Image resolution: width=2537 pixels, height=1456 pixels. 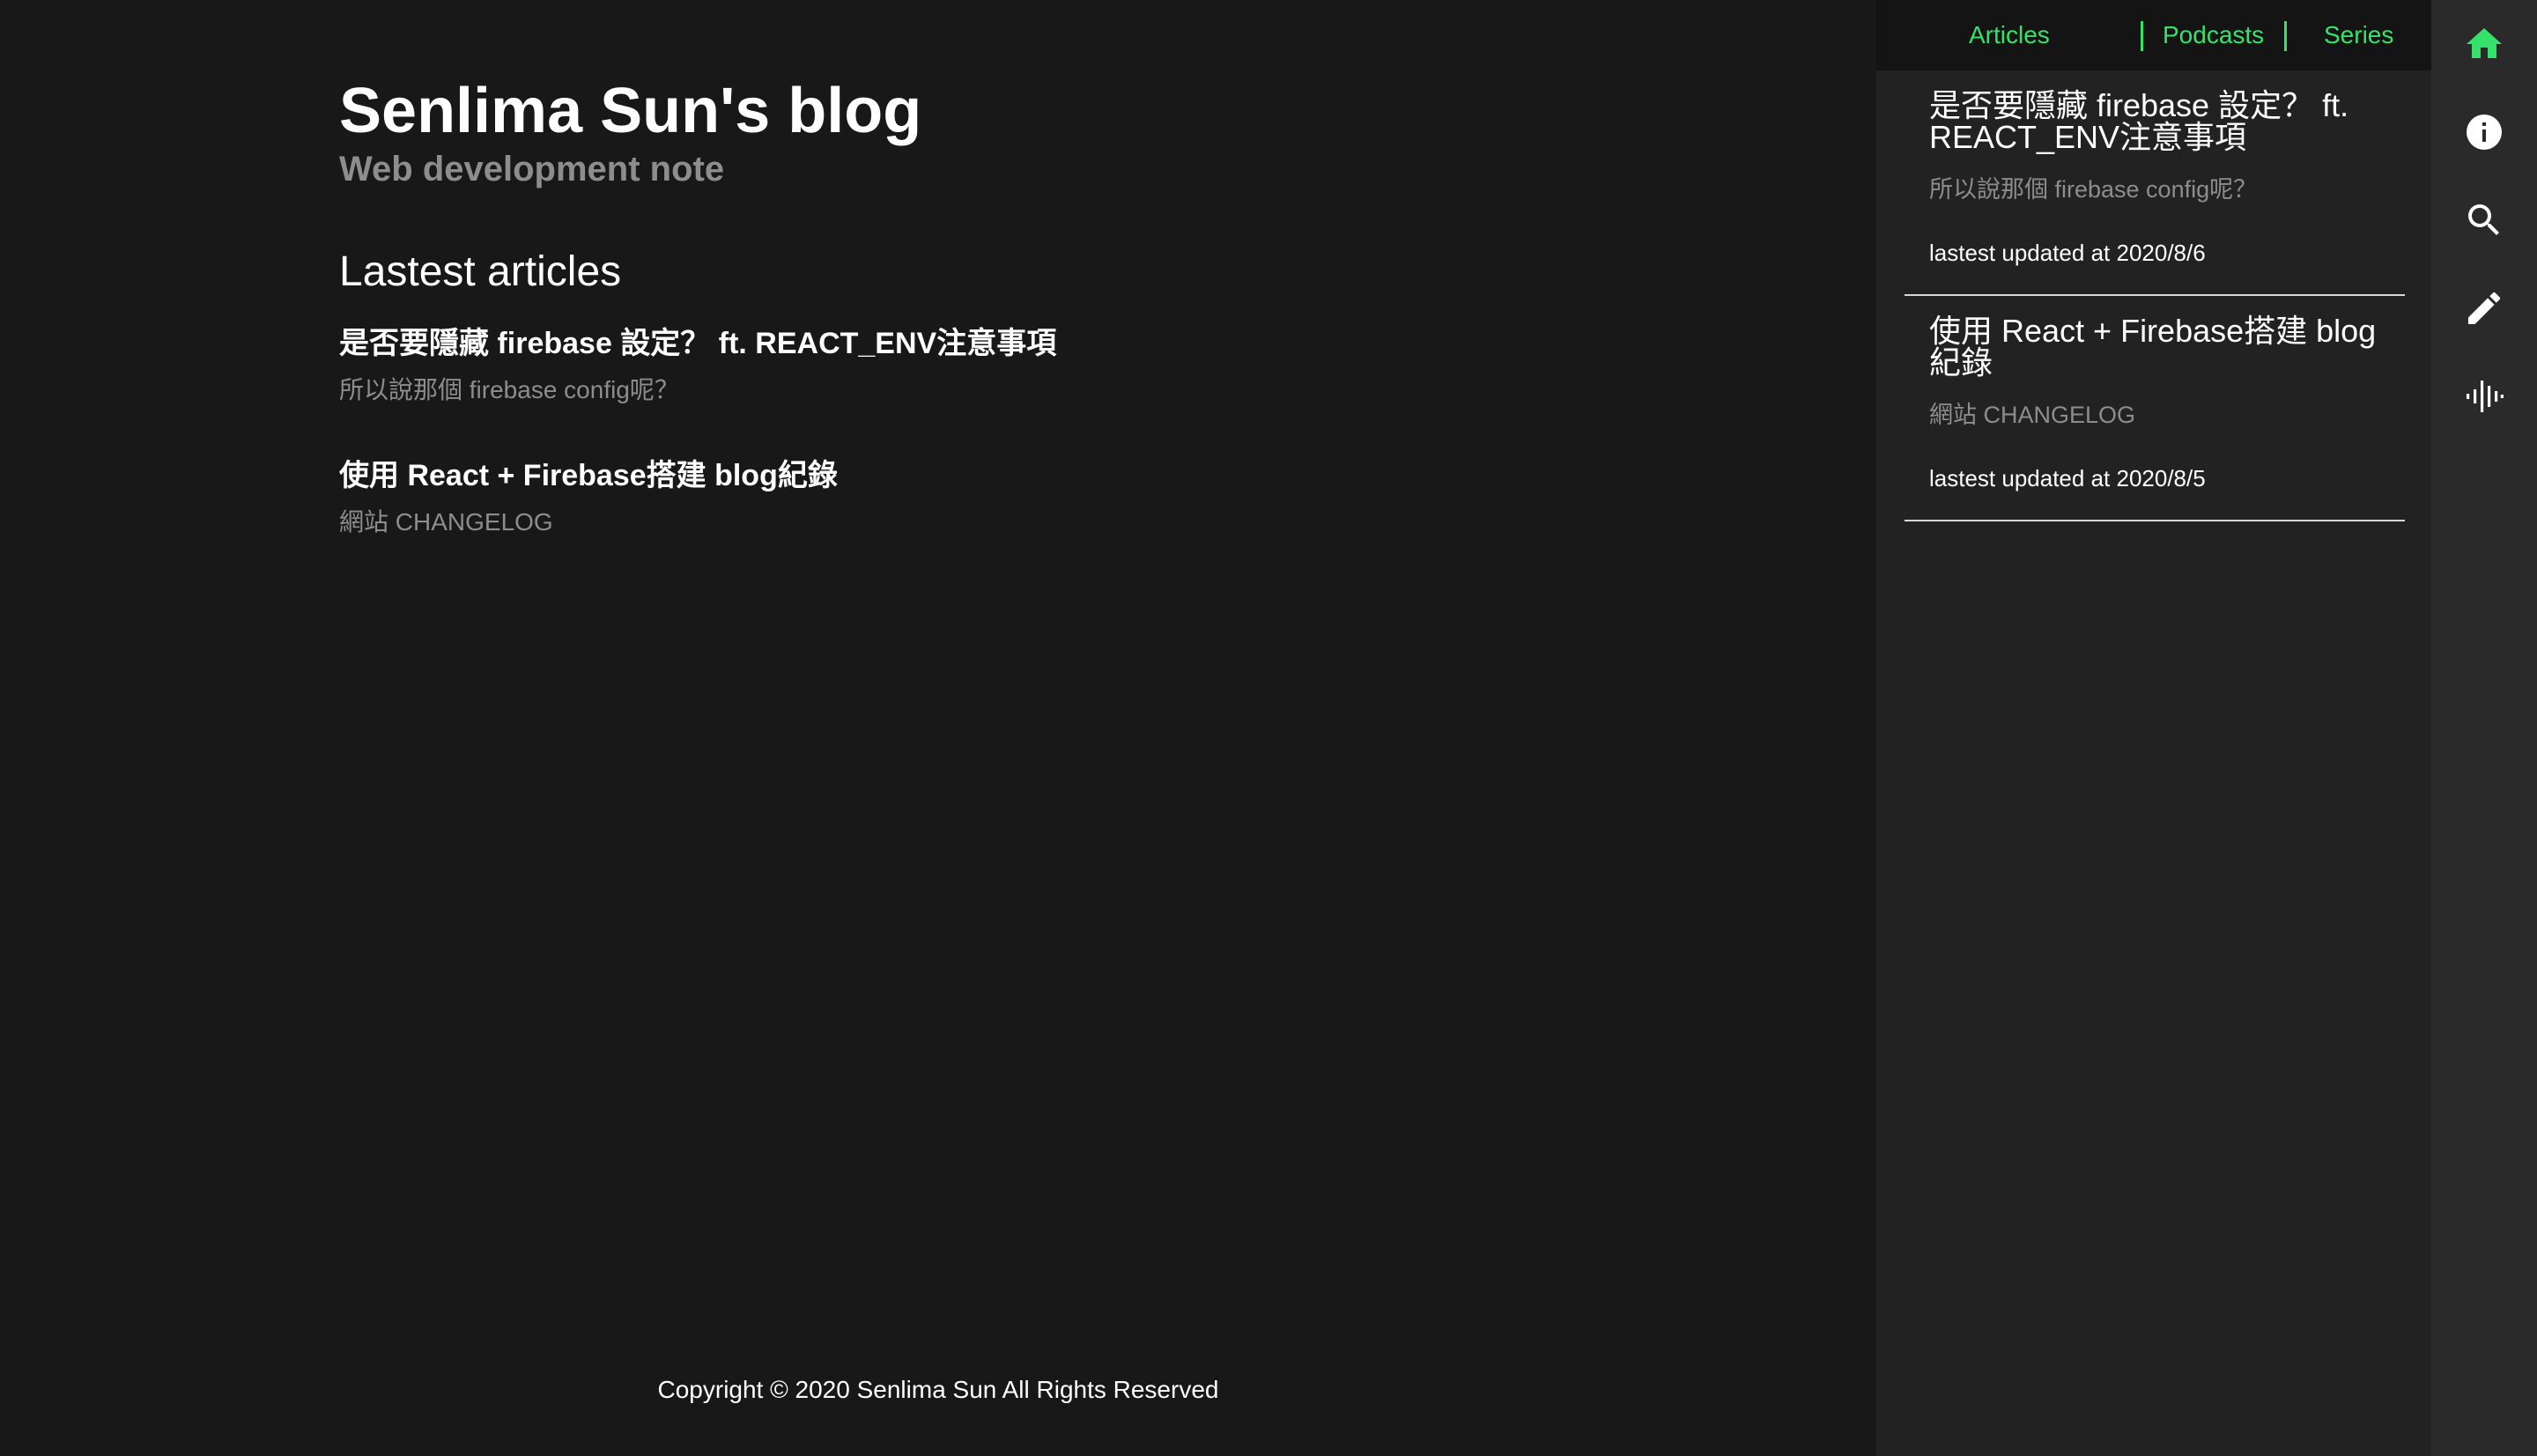 What do you see at coordinates (2213, 35) in the screenshot?
I see `tab-podcasts: Podcasts` at bounding box center [2213, 35].